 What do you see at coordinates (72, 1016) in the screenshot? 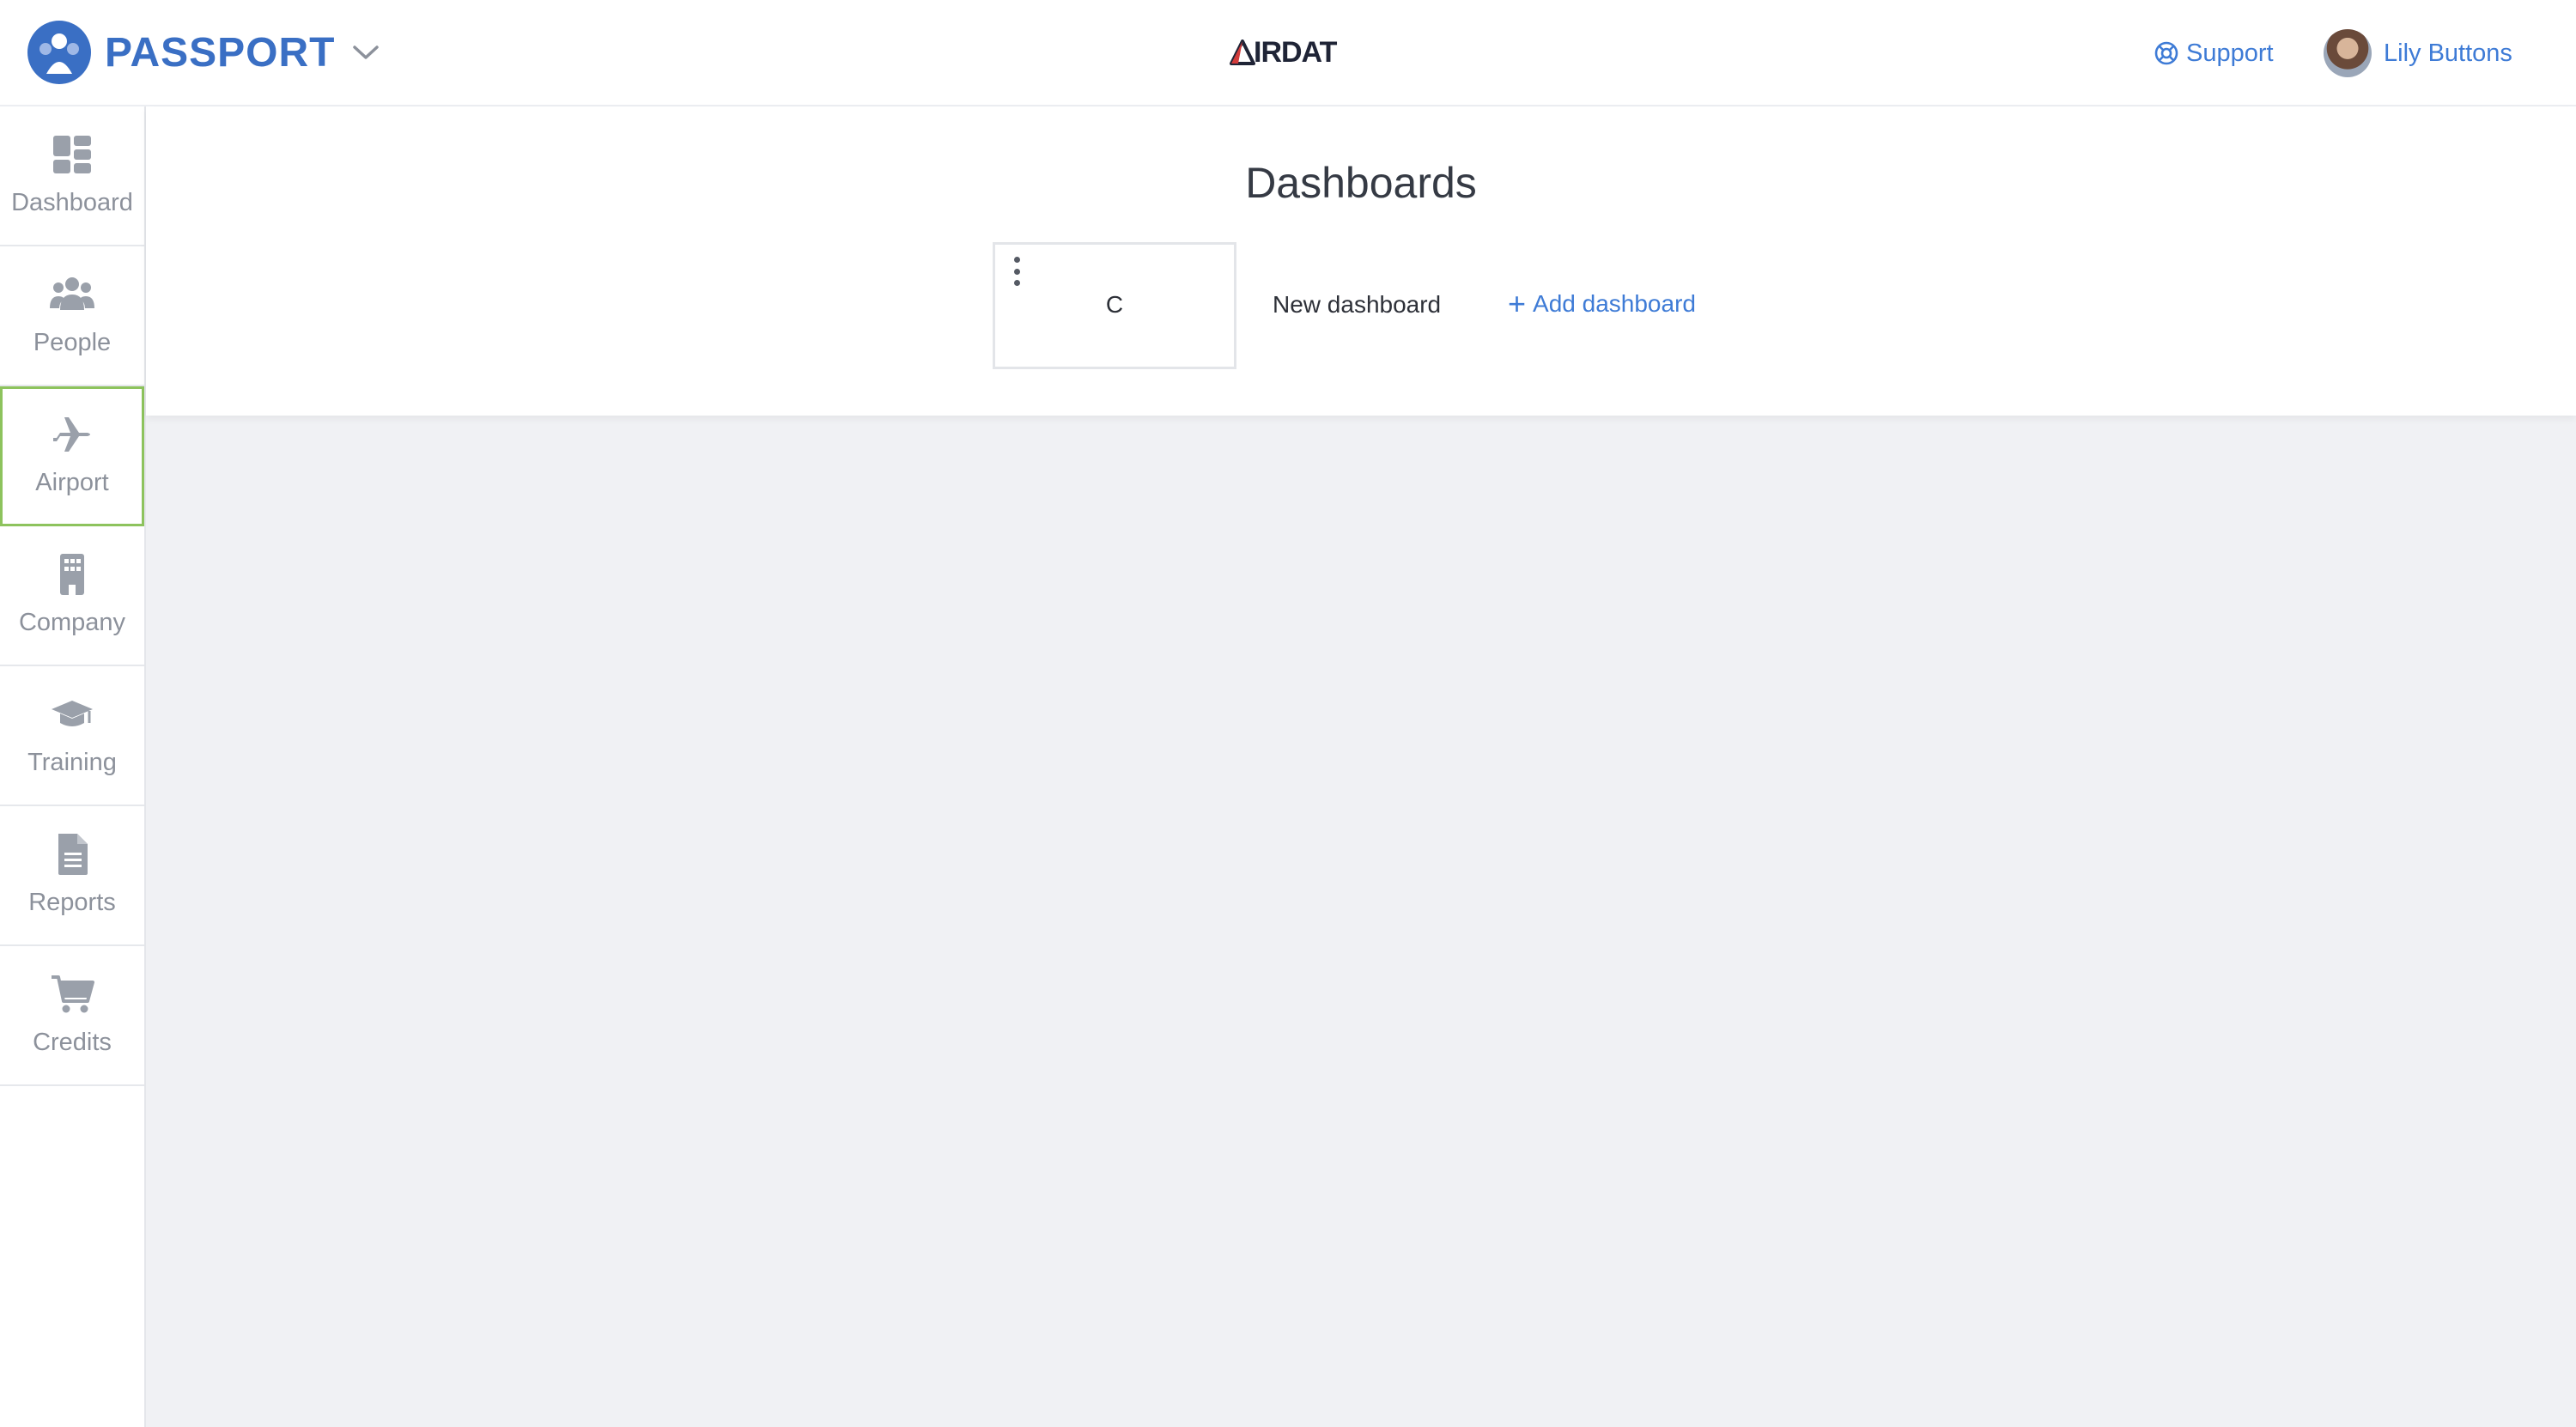
I see `sidebar-item-credits: Credits` at bounding box center [72, 1016].